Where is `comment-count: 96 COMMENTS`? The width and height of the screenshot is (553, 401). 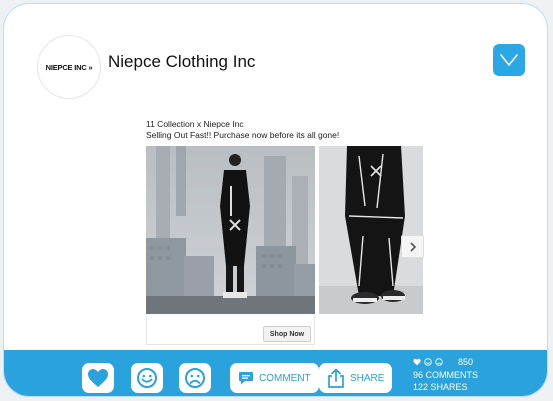 comment-count: 96 COMMENTS is located at coordinates (445, 375).